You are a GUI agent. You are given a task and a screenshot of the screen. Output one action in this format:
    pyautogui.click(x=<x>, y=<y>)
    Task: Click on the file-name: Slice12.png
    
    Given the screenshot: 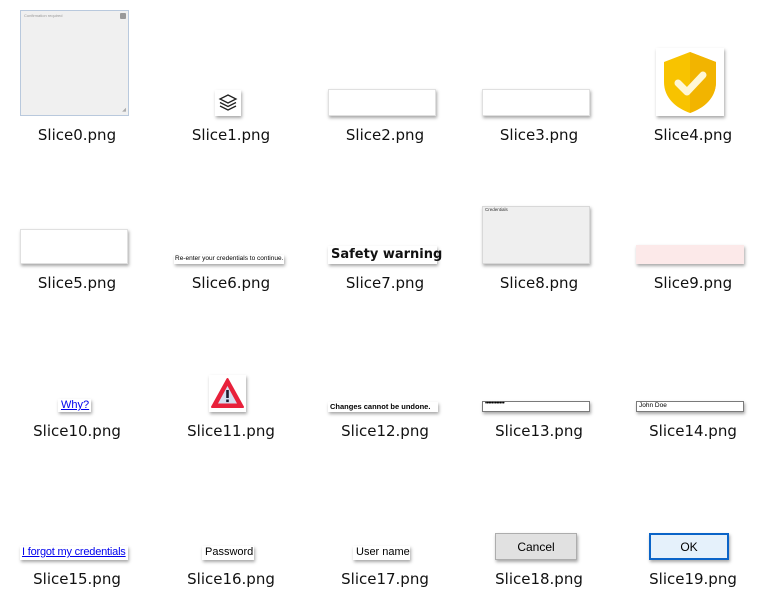 What is the action you would take?
    pyautogui.click(x=385, y=431)
    